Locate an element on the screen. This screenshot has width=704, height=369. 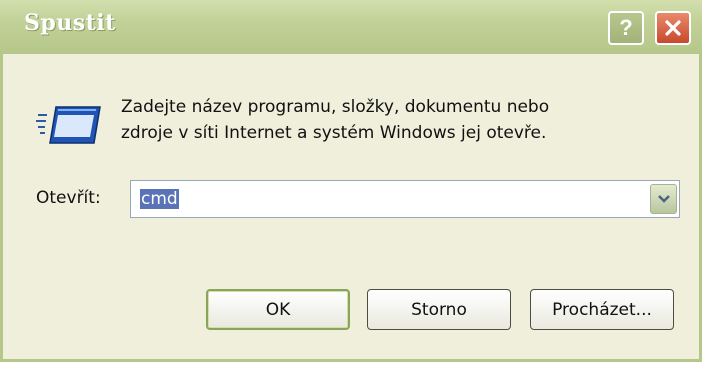
dropdown-button is located at coordinates (663, 199).